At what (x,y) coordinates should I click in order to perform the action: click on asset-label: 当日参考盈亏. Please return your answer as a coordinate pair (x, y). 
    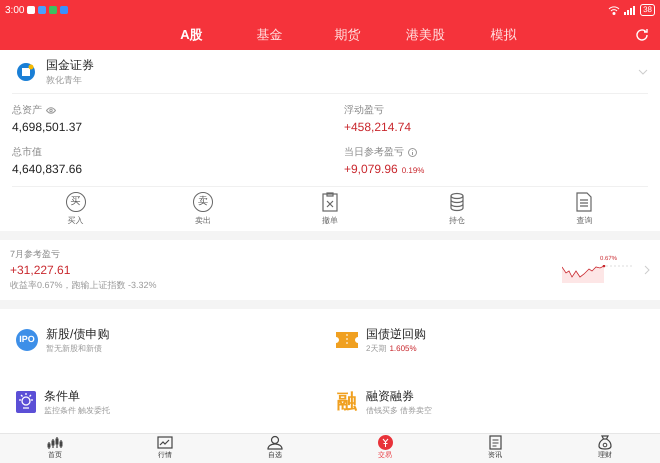
    Looking at the image, I should click on (374, 153).